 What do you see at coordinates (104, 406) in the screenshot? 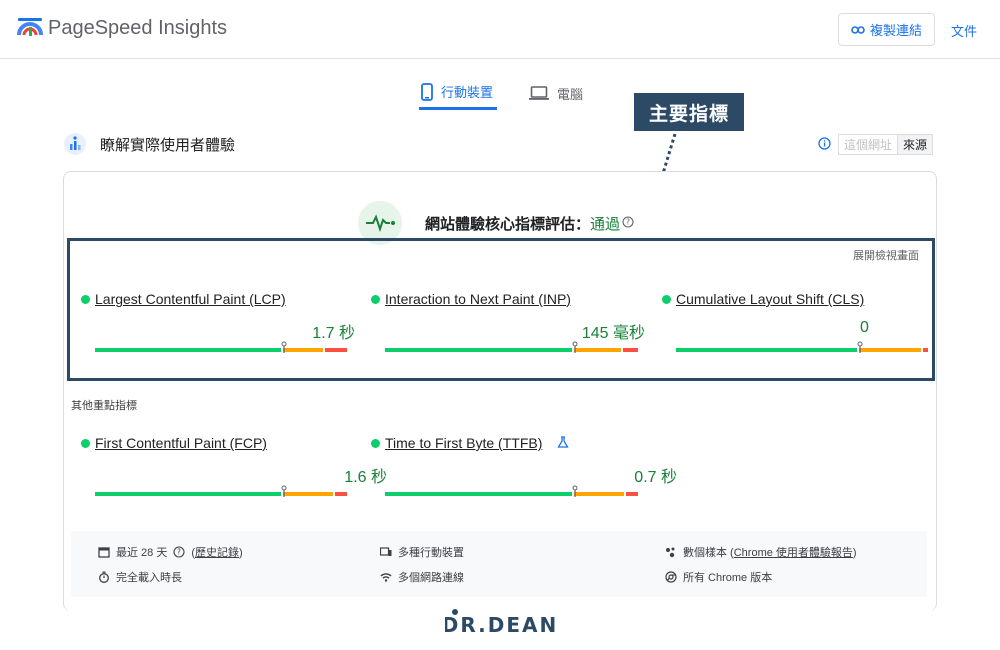
I see `other-metrics-label: 其他重點指標` at bounding box center [104, 406].